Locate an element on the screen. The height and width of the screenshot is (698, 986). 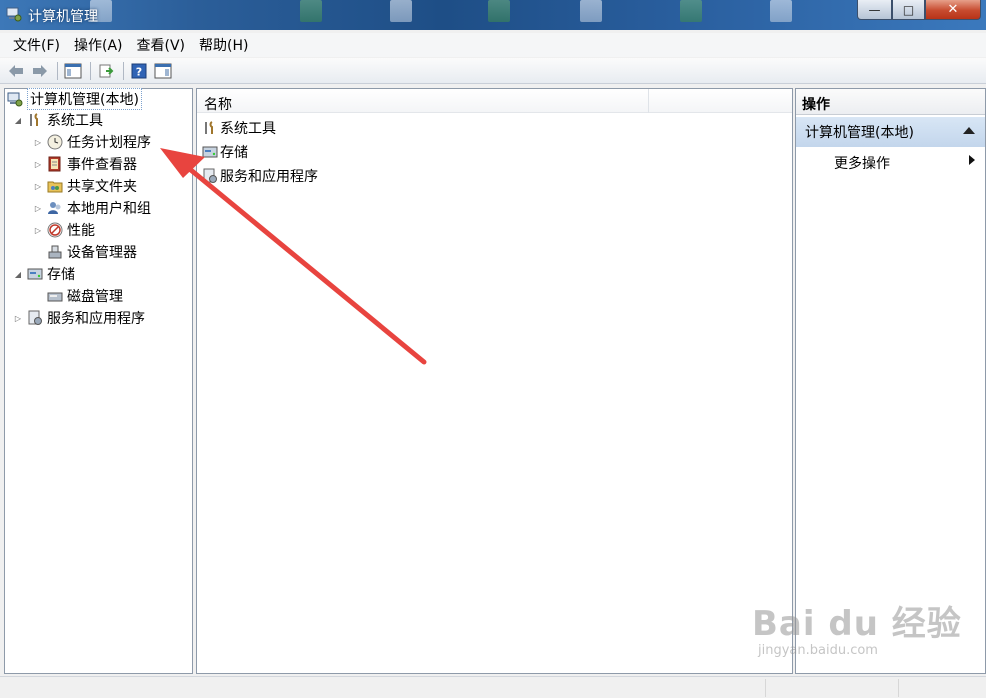
list-item: 存储 is located at coordinates (225, 152).